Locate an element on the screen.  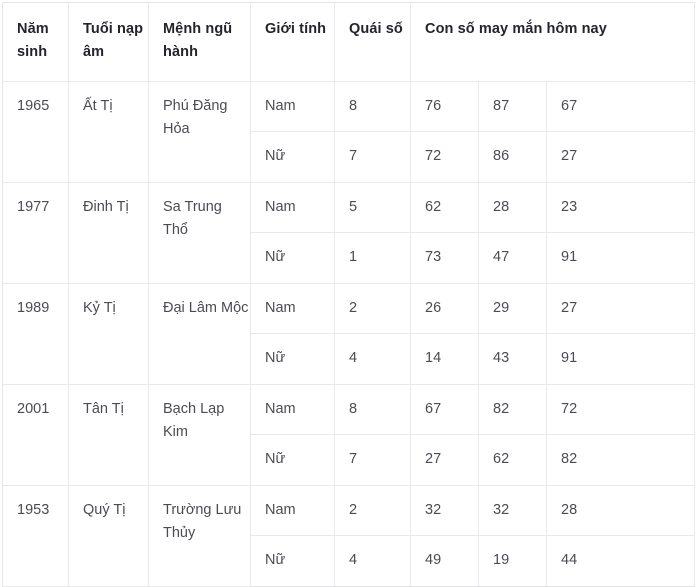
five-element-cell: Phú Đăng Hỏa is located at coordinates (199, 132).